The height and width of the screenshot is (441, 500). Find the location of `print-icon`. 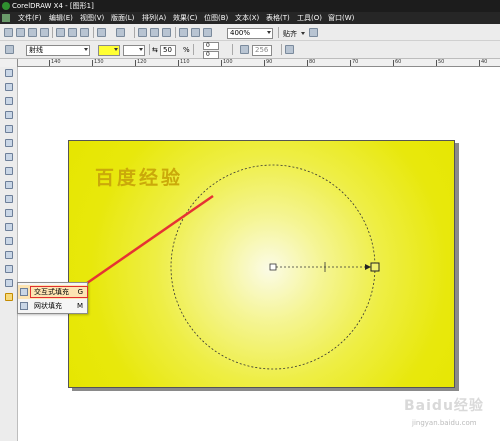

print-icon is located at coordinates (44, 32).